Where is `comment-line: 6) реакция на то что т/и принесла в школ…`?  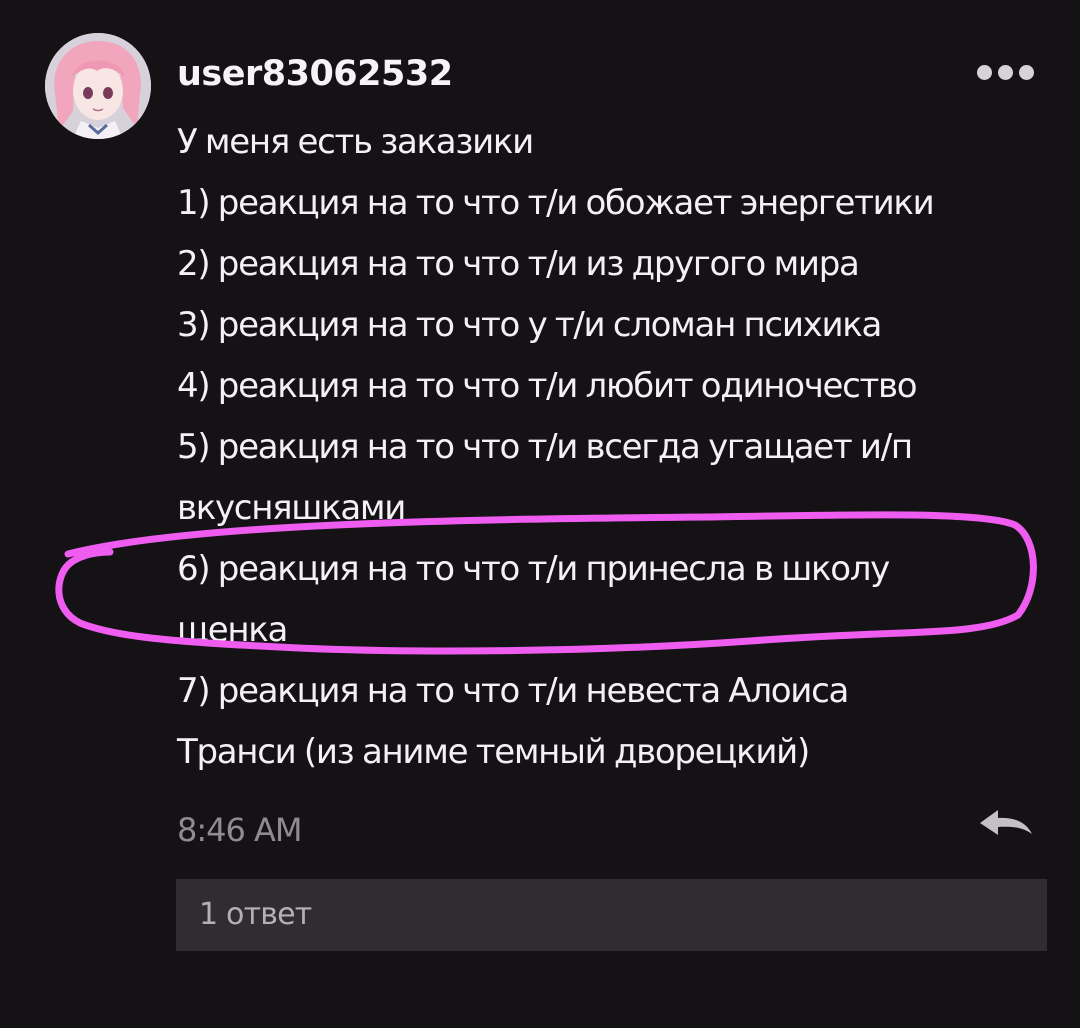
comment-line: 6) реакция на то что т/и принесла в школ… is located at coordinates (533, 569).